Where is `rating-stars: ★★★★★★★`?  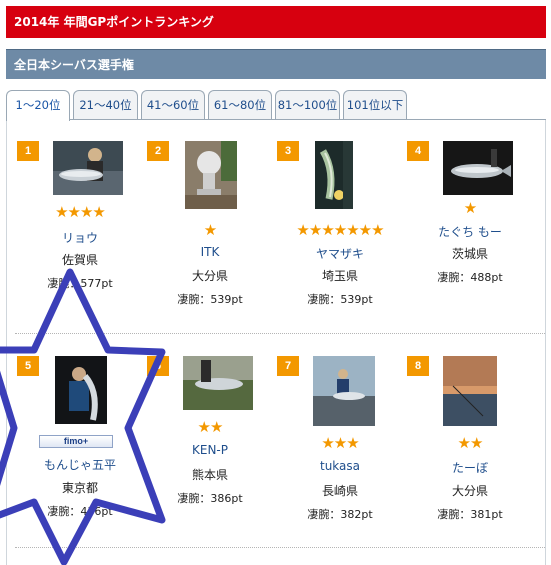 rating-stars: ★★★★★★★ is located at coordinates (340, 230).